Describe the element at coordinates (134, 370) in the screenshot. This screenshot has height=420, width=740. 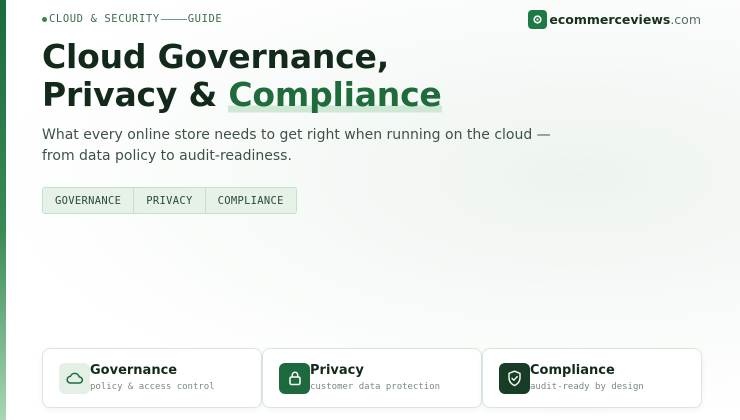
I see `card-title: Governance` at that location.